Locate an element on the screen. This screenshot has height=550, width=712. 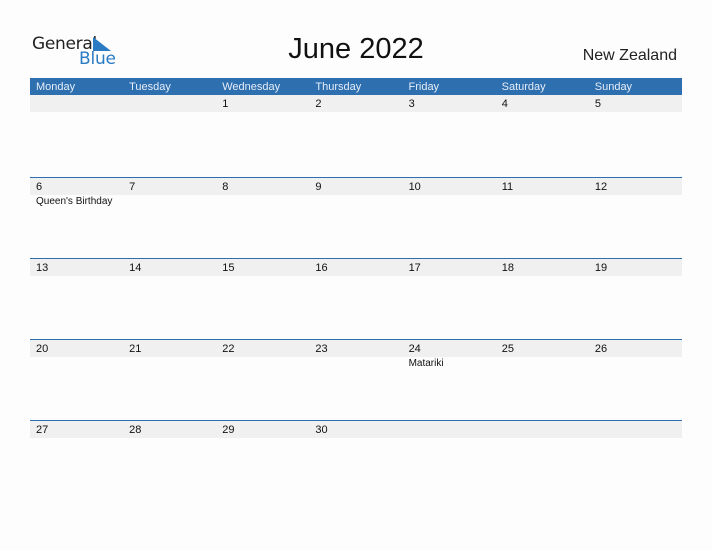
day-cell: 8 is located at coordinates (262, 218).